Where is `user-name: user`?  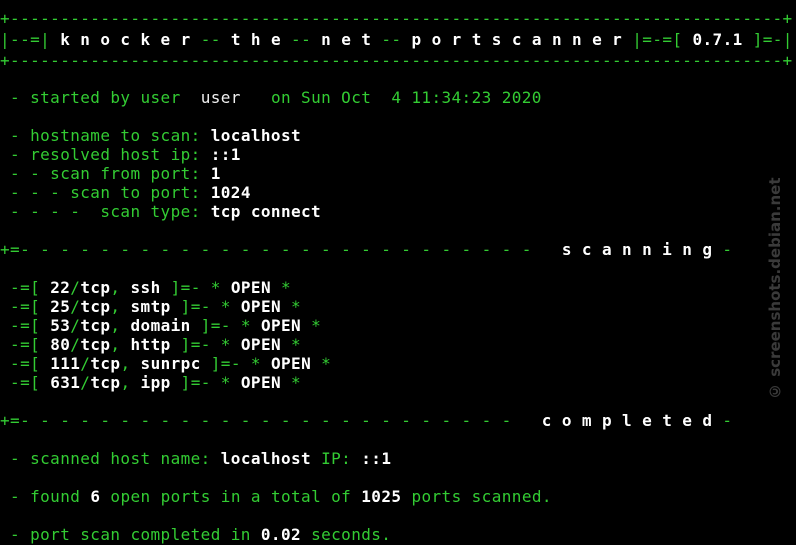
user-name: user is located at coordinates (220, 97).